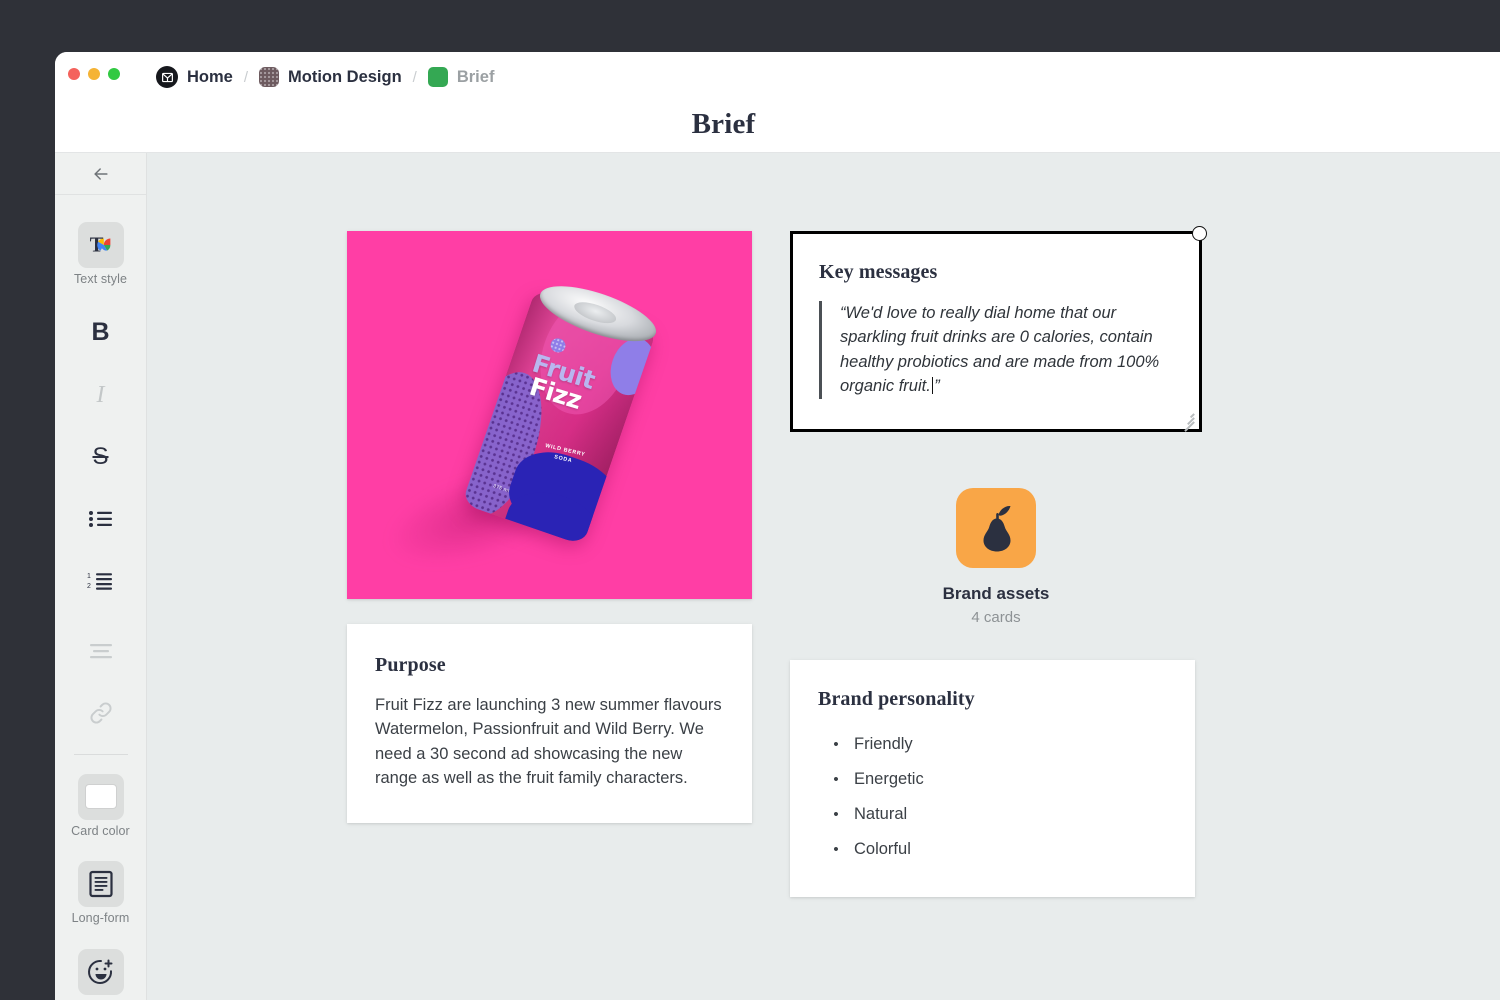 The width and height of the screenshot is (1500, 1000). Describe the element at coordinates (100, 754) in the screenshot. I see `sidebar-divider` at that location.